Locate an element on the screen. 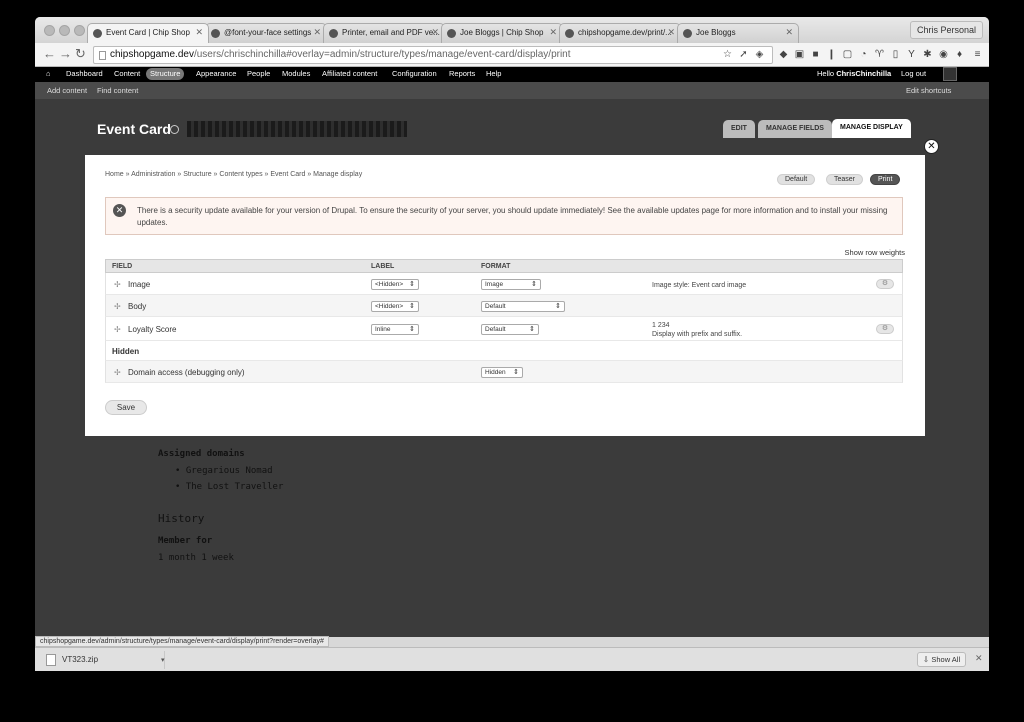  shortcuts-toggle is located at coordinates (950, 74).